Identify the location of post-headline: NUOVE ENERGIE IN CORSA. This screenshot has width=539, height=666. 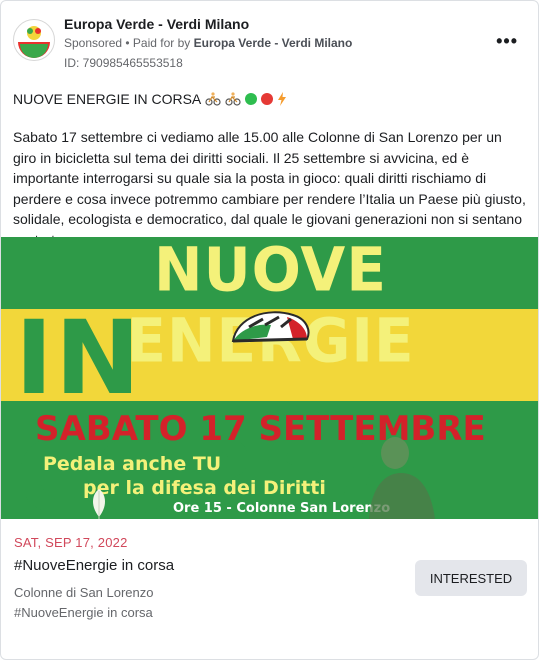
(150, 99).